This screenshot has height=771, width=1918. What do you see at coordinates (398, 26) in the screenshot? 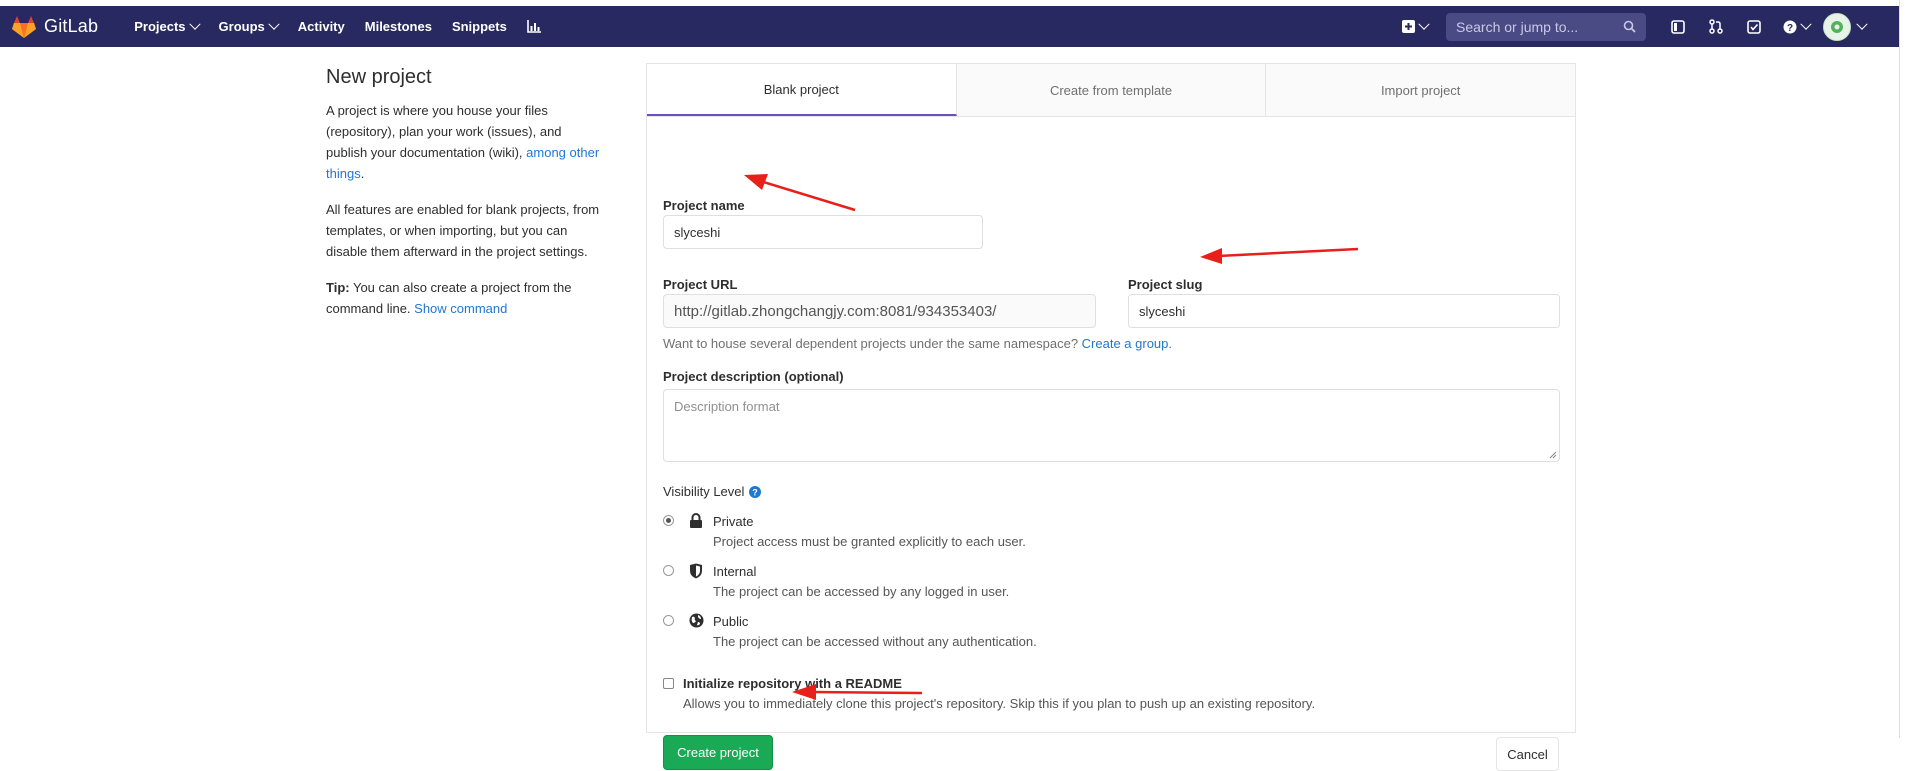
I see `nav-milestones: Milestones` at bounding box center [398, 26].